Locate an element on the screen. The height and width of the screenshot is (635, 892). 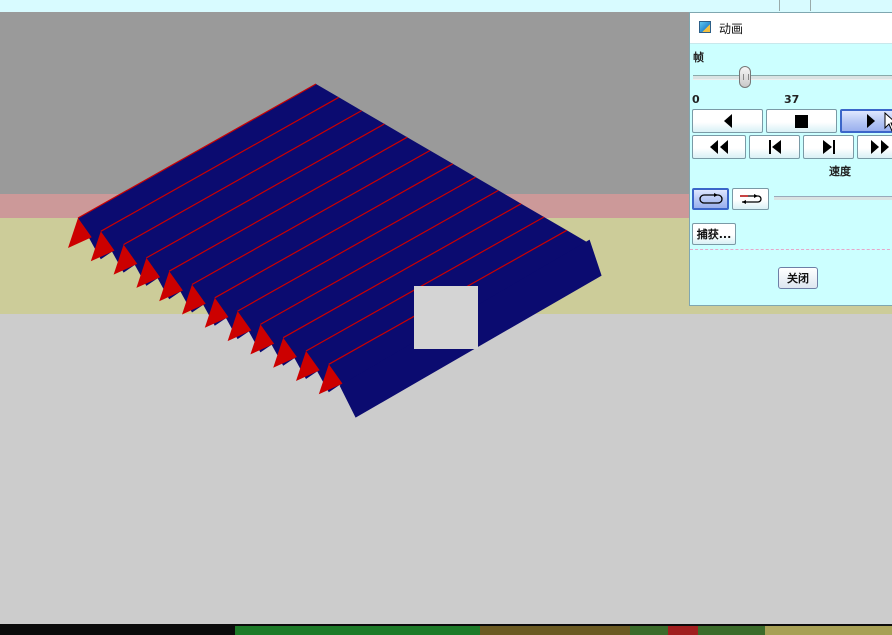
frame-min-label: 0 is located at coordinates (696, 99).